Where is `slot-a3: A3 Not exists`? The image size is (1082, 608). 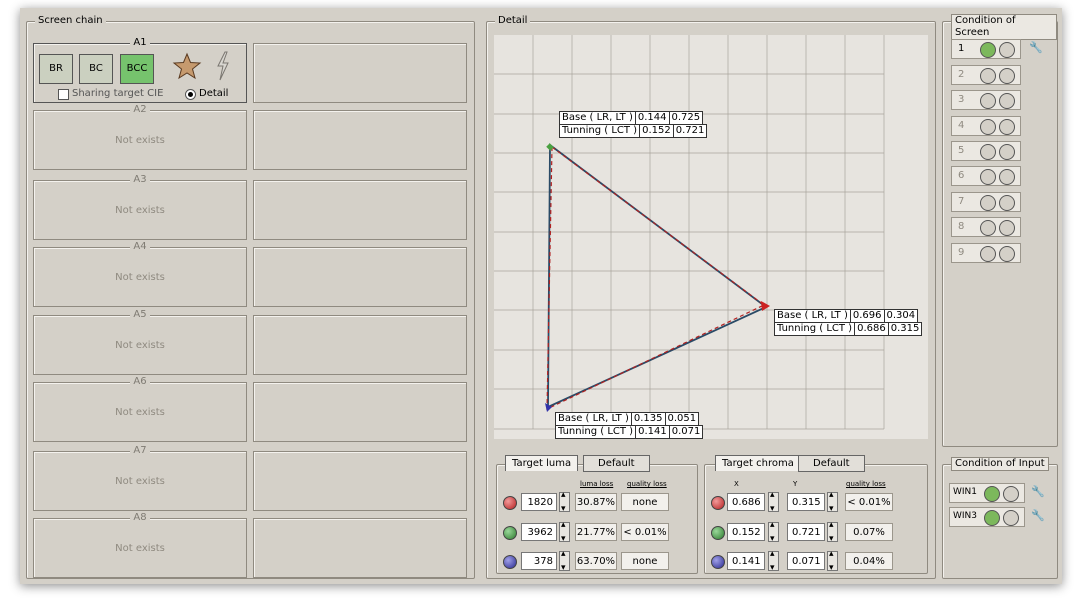 slot-a3: A3 Not exists is located at coordinates (140, 207).